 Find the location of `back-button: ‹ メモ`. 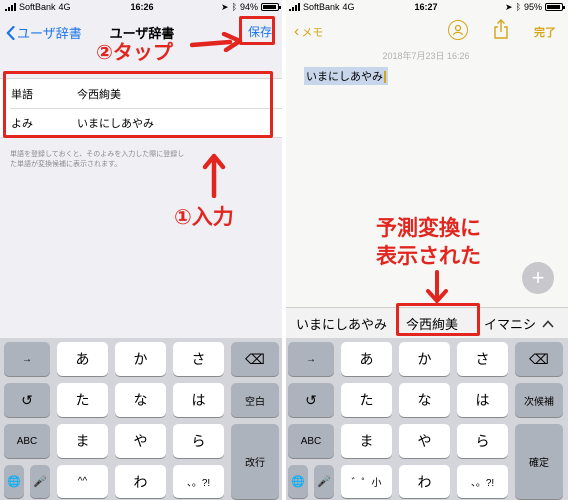

back-button: ‹ メモ is located at coordinates (308, 32).